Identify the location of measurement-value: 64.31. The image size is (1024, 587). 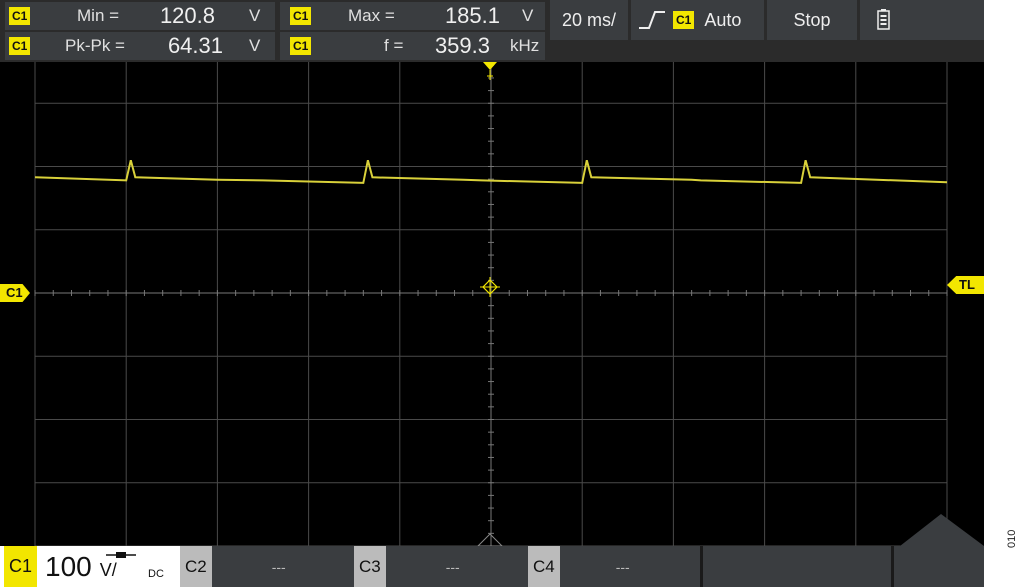
(195, 45).